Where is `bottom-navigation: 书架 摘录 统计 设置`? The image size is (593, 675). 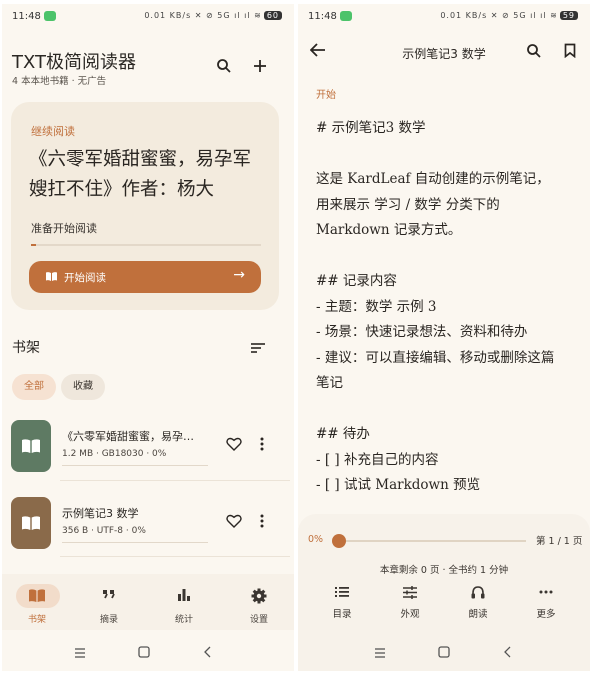 bottom-navigation: 书架 摘录 统计 设置 is located at coordinates (148, 602).